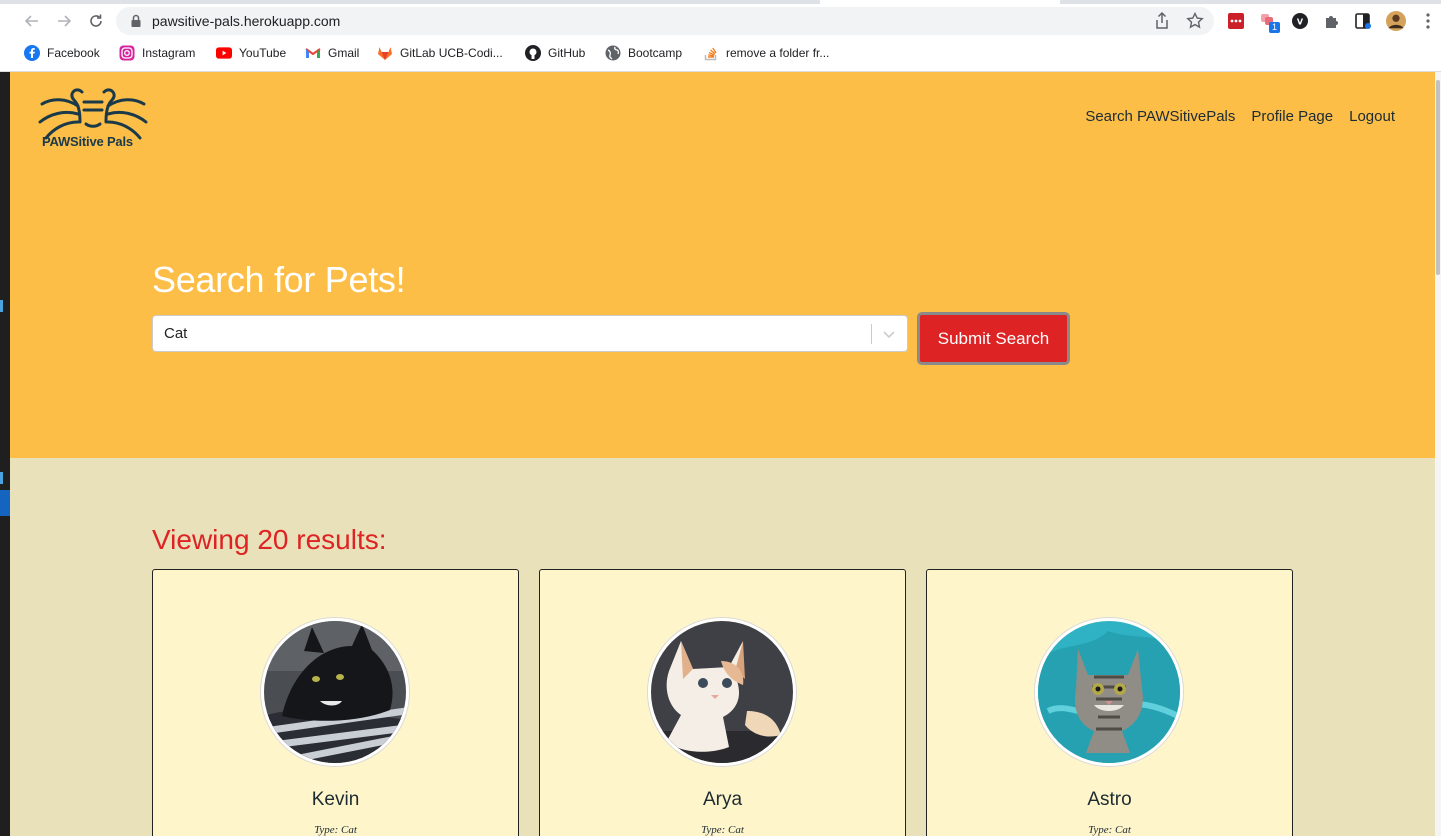 This screenshot has width=1441, height=836. I want to click on pet-card: Astro Type: Cat, so click(1109, 702).